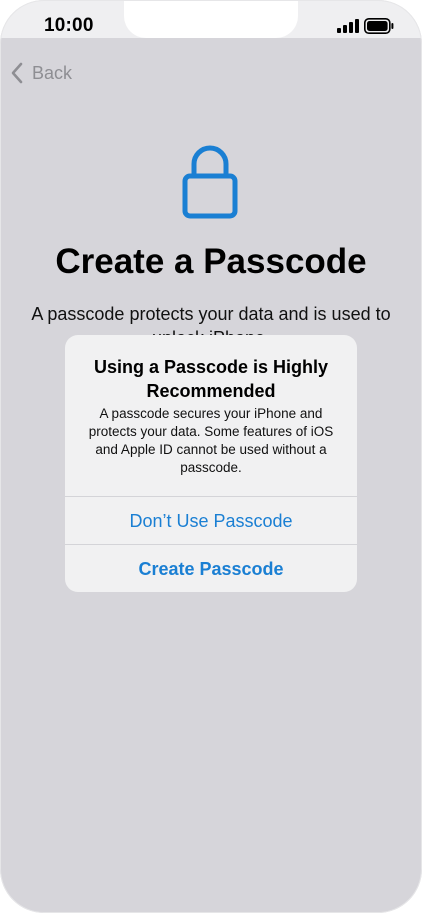 The image size is (422, 913). Describe the element at coordinates (211, 19) in the screenshot. I see `notch` at that location.